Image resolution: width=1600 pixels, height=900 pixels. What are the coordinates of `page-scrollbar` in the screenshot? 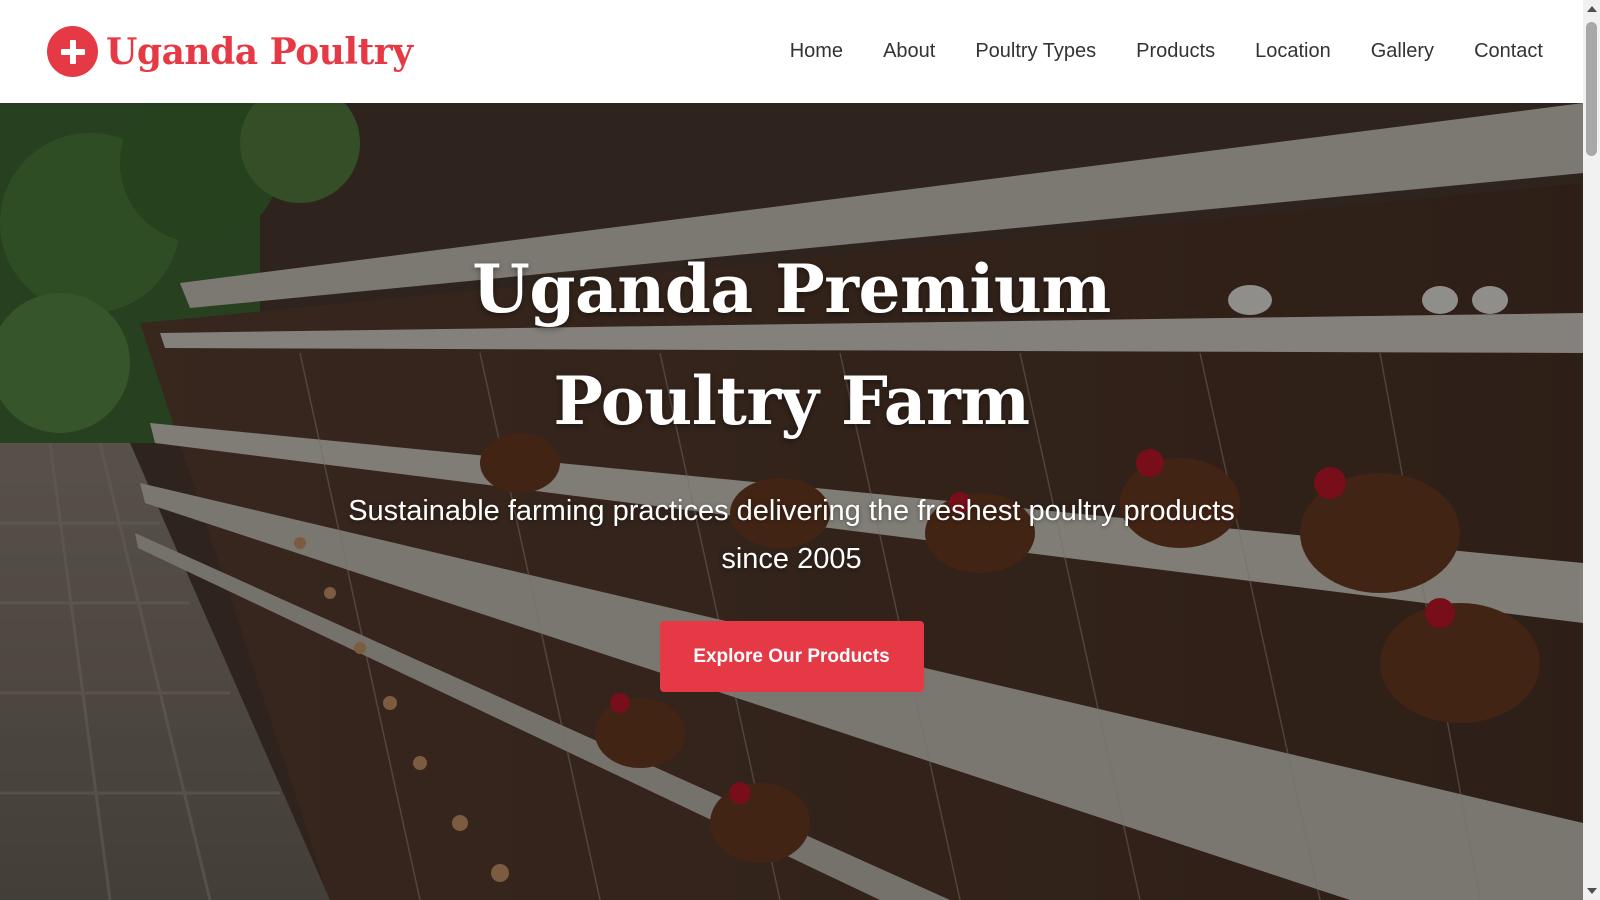 It's located at (1591, 450).